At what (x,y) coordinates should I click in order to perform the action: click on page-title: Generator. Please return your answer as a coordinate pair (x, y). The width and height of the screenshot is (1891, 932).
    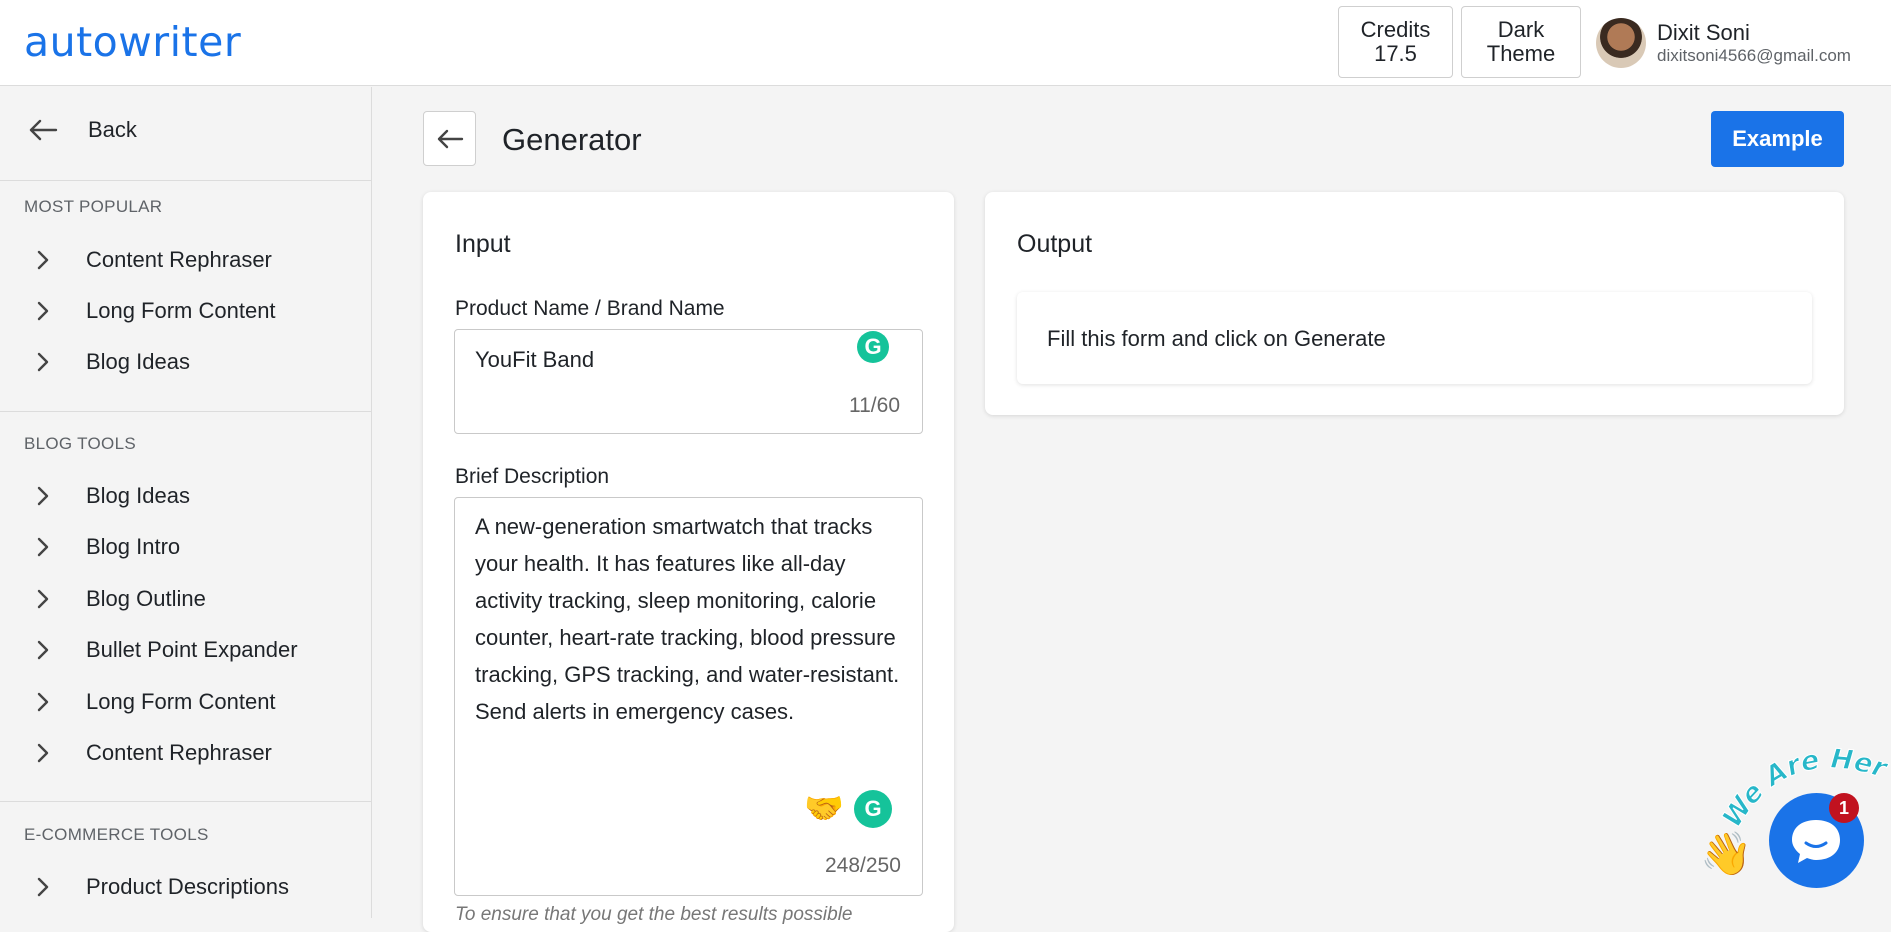
    Looking at the image, I should click on (572, 139).